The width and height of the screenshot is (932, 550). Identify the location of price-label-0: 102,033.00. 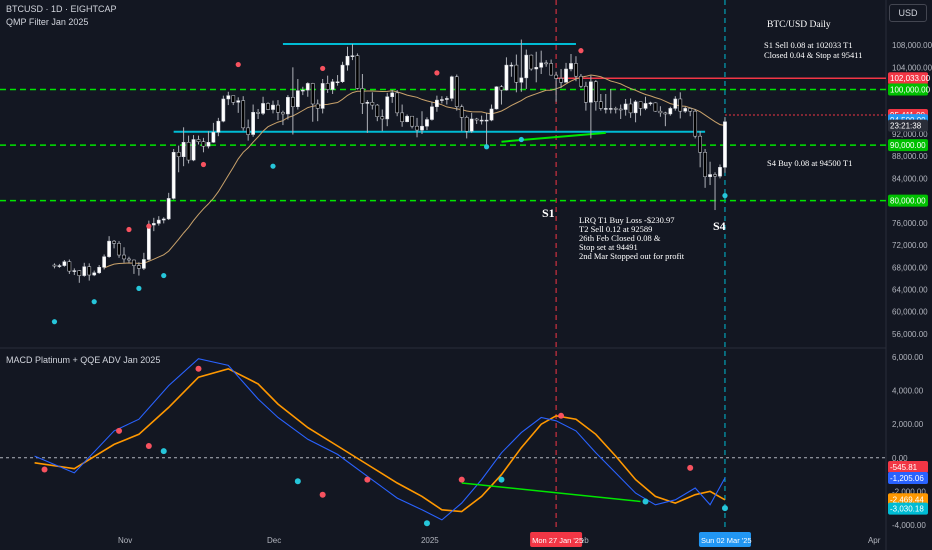
(910, 78).